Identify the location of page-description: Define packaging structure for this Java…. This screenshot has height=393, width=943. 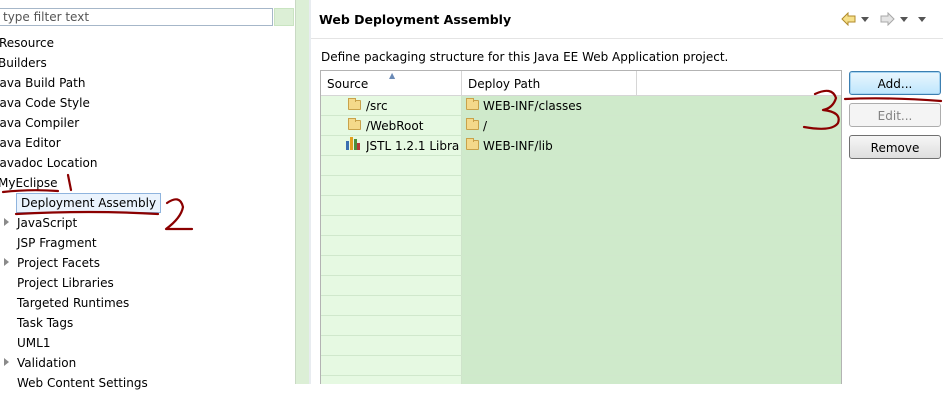
(525, 57).